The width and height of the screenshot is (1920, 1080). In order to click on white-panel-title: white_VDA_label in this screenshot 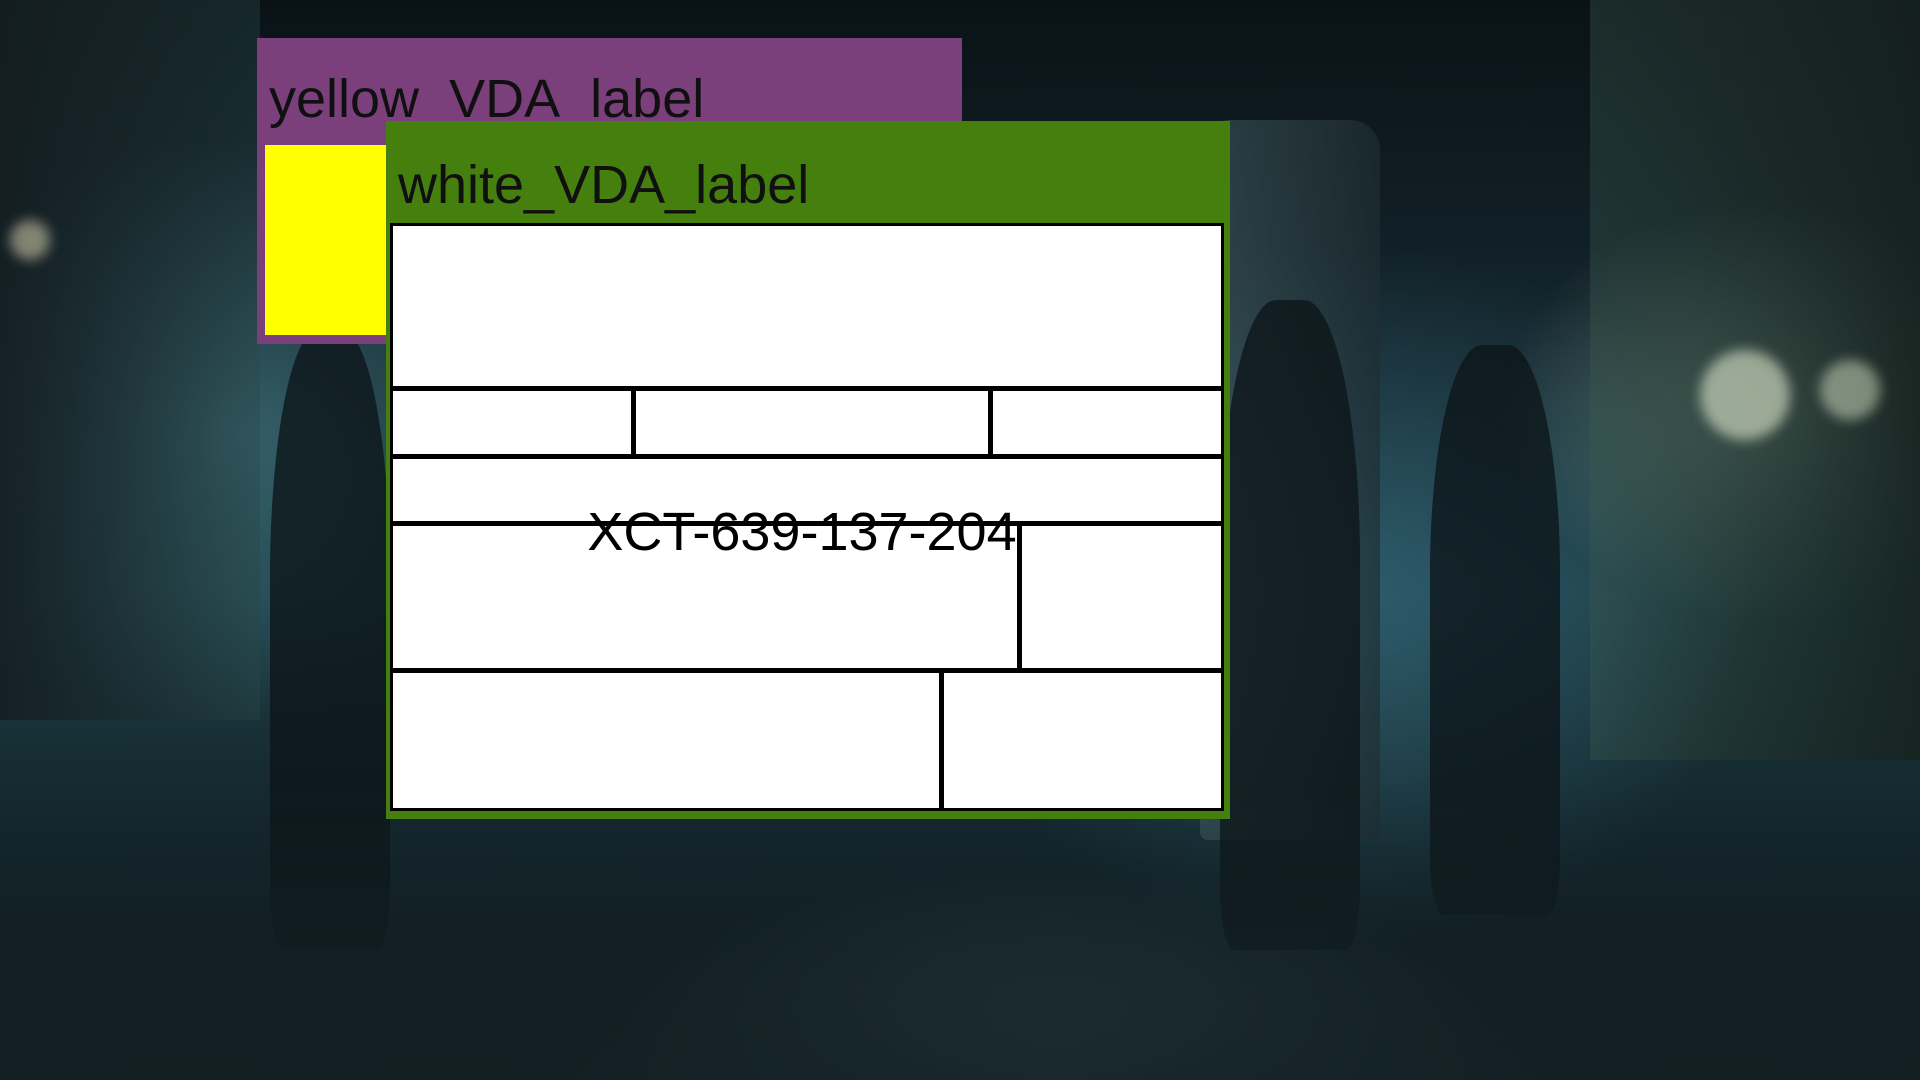, I will do `click(604, 185)`.